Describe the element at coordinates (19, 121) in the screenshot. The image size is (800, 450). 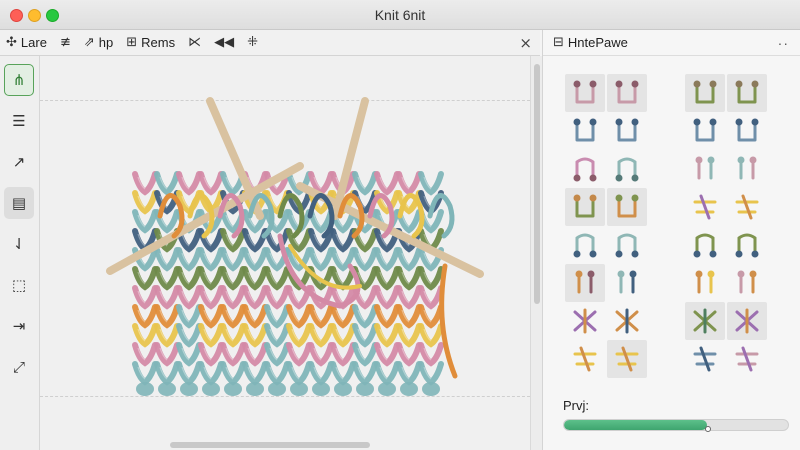
I see `rail-button-2: ☰` at that location.